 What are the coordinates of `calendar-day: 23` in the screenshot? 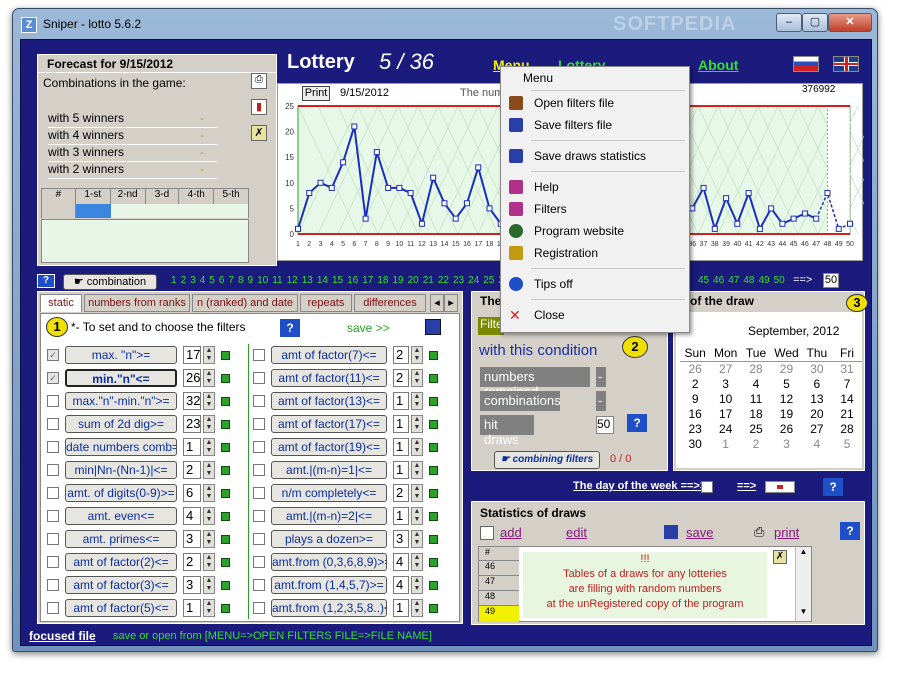 It's located at (695, 428).